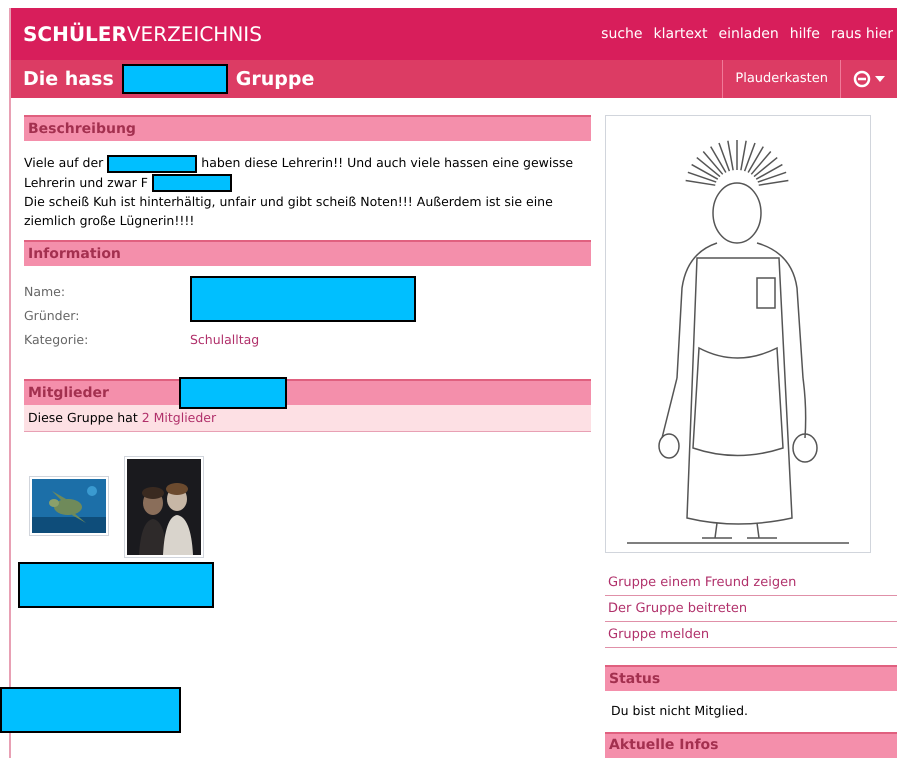 The image size is (897, 769). I want to click on chat-link: Plauderkasten, so click(781, 79).